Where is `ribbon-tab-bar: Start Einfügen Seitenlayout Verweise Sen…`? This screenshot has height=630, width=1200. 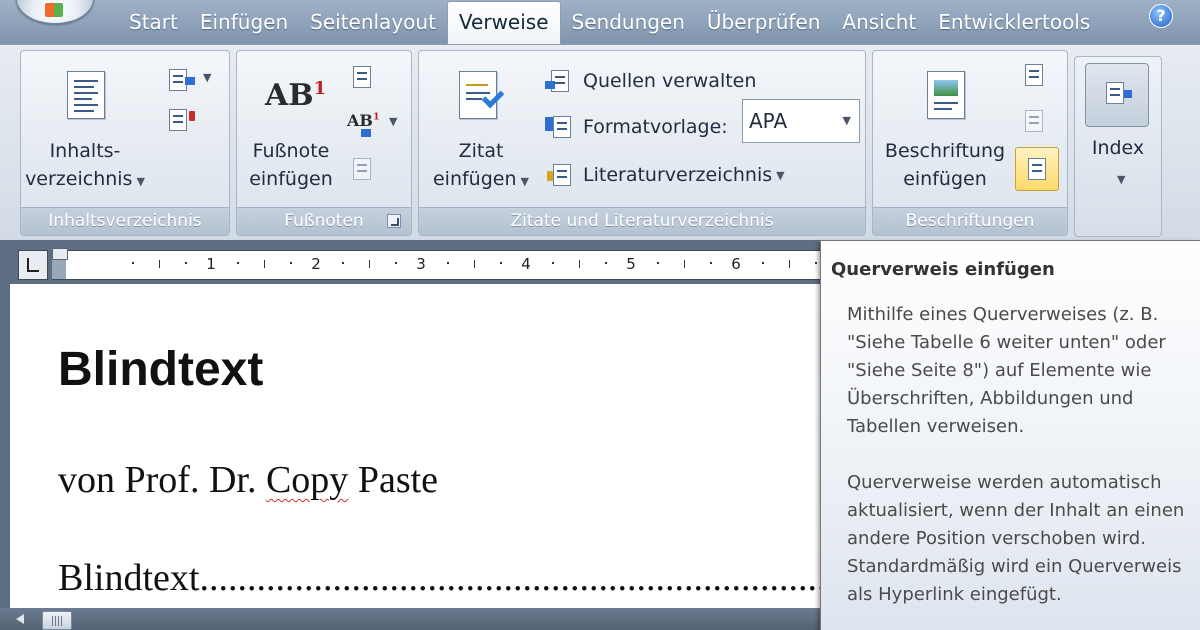
ribbon-tab-bar: Start Einfügen Seitenlayout Verweise Sen… is located at coordinates (600, 22).